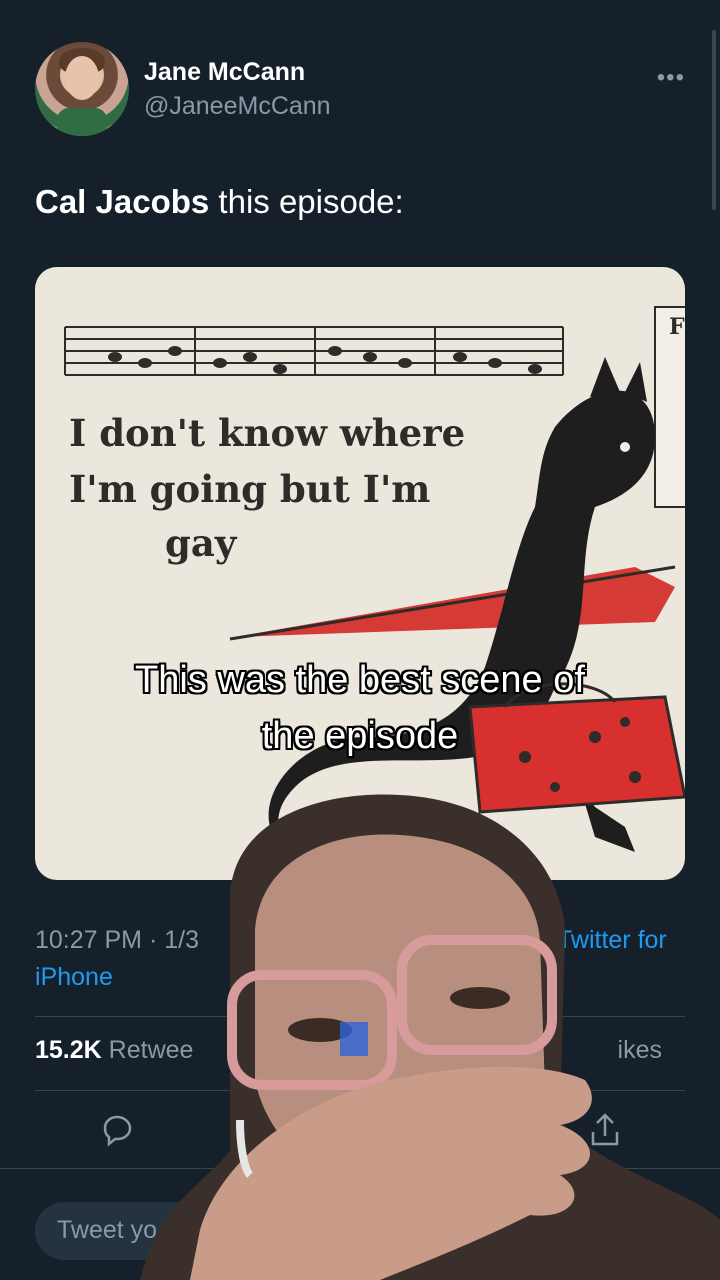  What do you see at coordinates (250, 489) in the screenshot?
I see `meme-text-line2: I'm going but I'm` at bounding box center [250, 489].